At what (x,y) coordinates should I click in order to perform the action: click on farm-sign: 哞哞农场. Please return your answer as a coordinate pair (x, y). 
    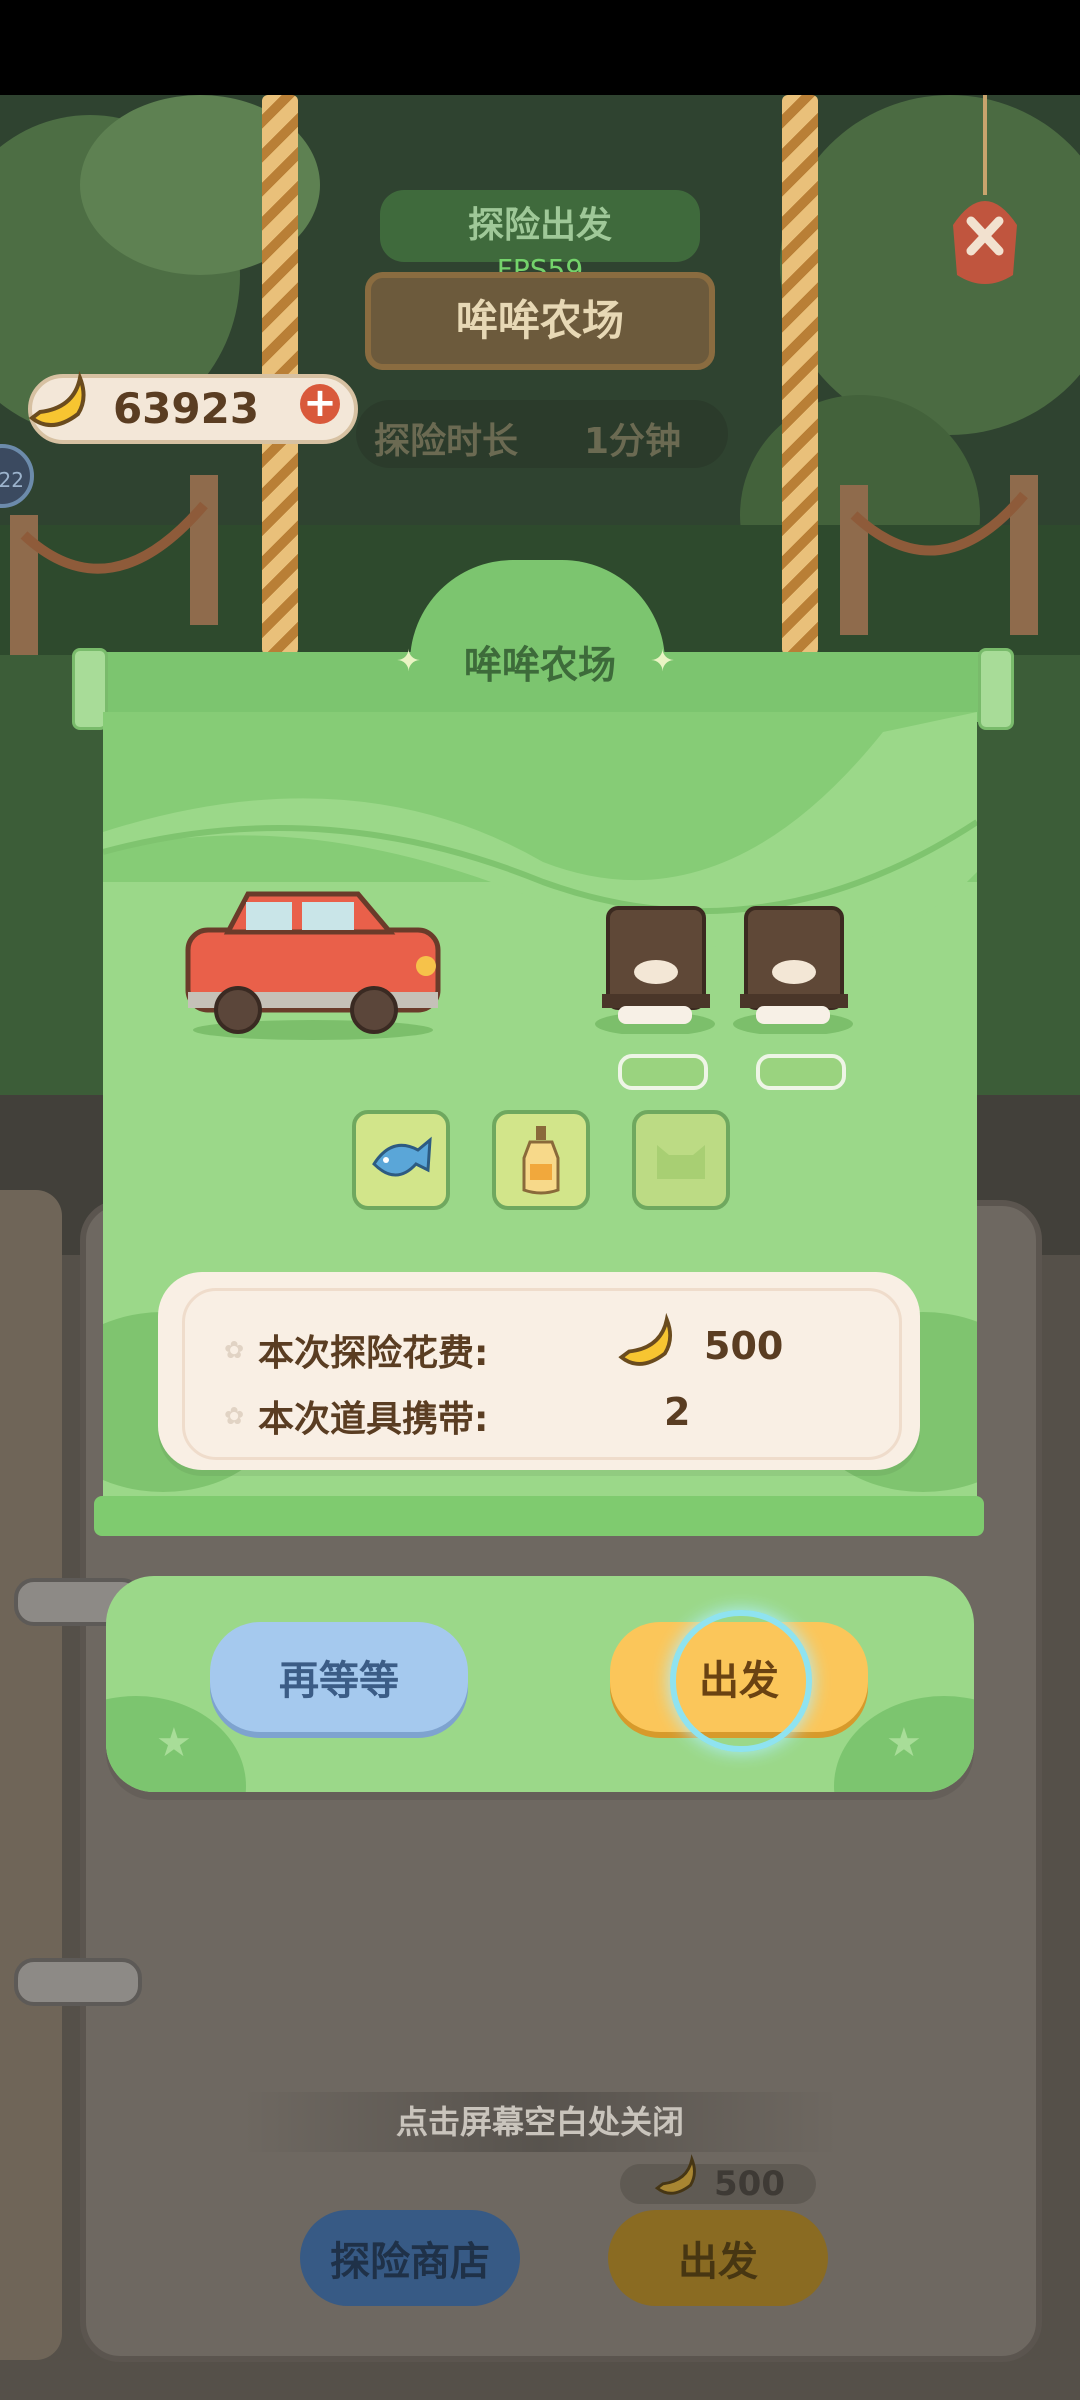
    Looking at the image, I should click on (540, 321).